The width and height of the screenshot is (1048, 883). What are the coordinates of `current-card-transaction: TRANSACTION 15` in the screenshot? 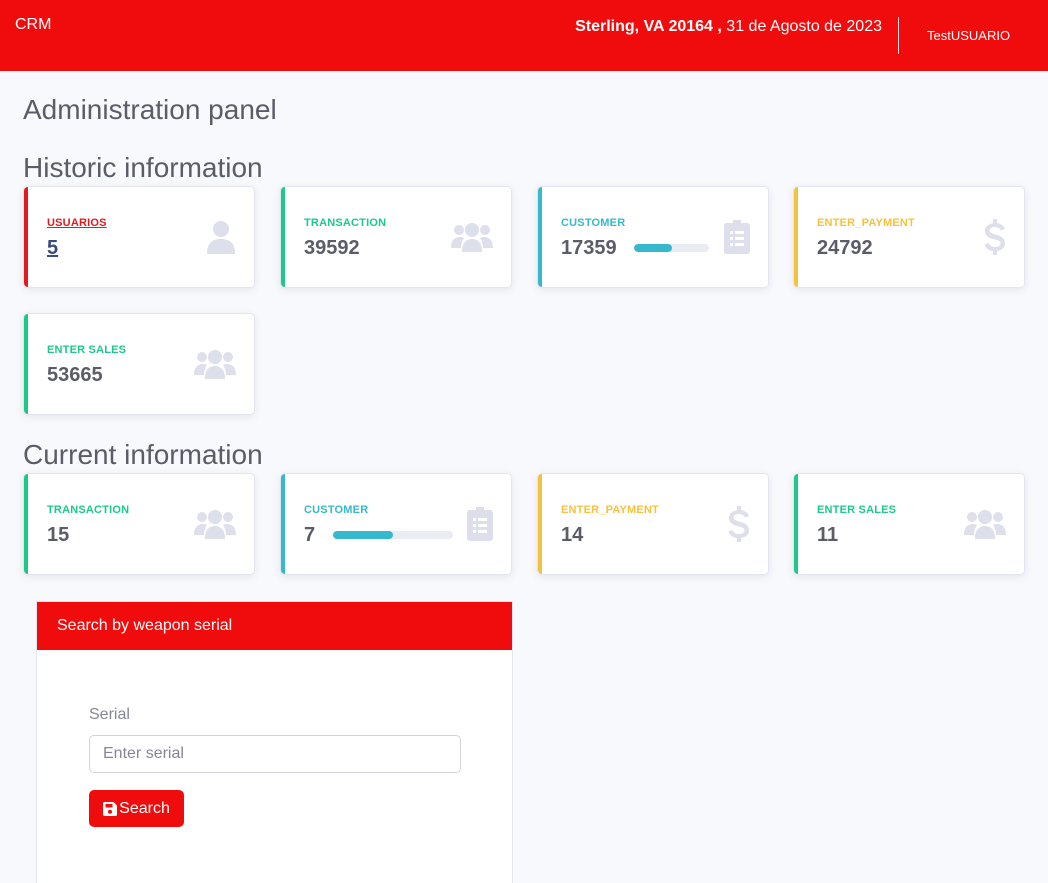 It's located at (139, 524).